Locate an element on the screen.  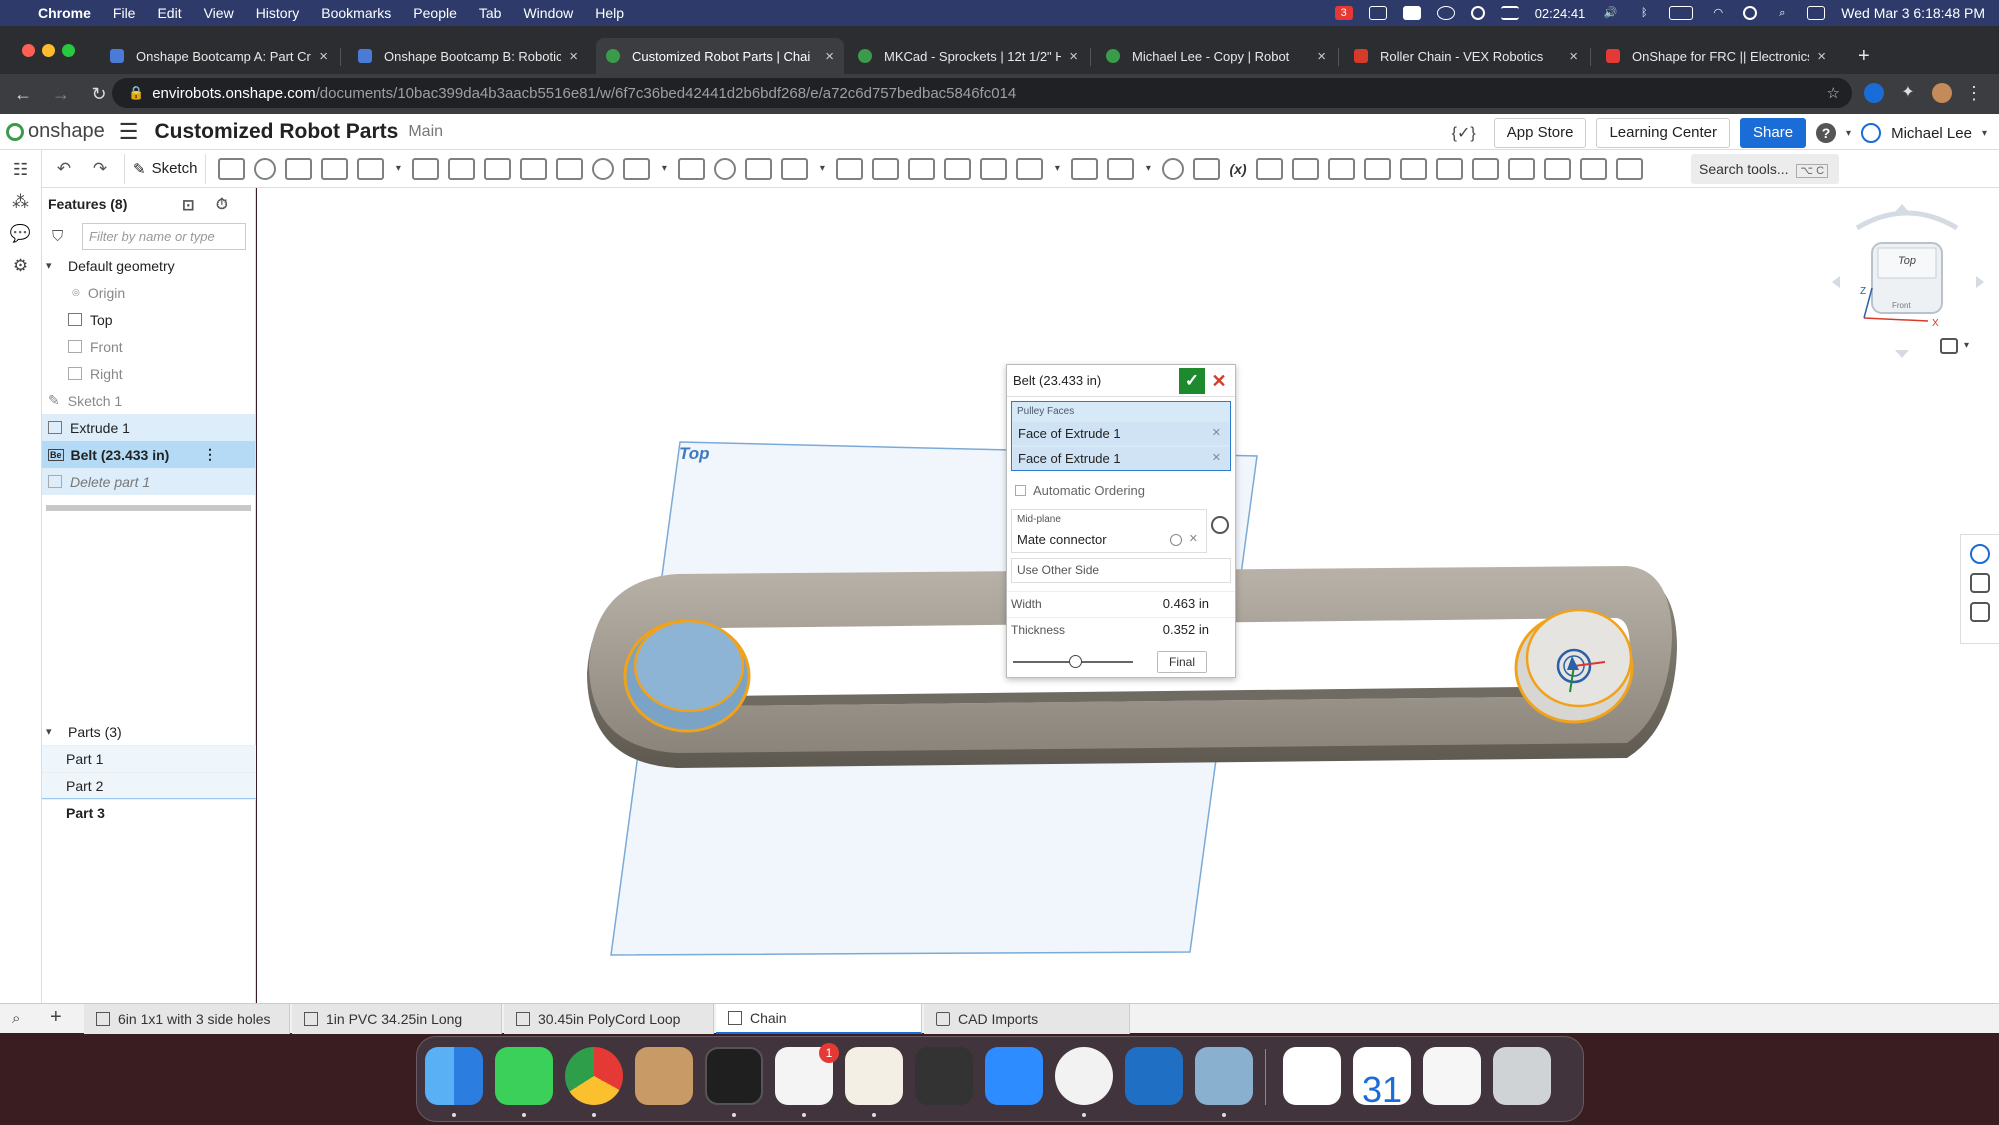
menu-people: People is located at coordinates (435, 13).